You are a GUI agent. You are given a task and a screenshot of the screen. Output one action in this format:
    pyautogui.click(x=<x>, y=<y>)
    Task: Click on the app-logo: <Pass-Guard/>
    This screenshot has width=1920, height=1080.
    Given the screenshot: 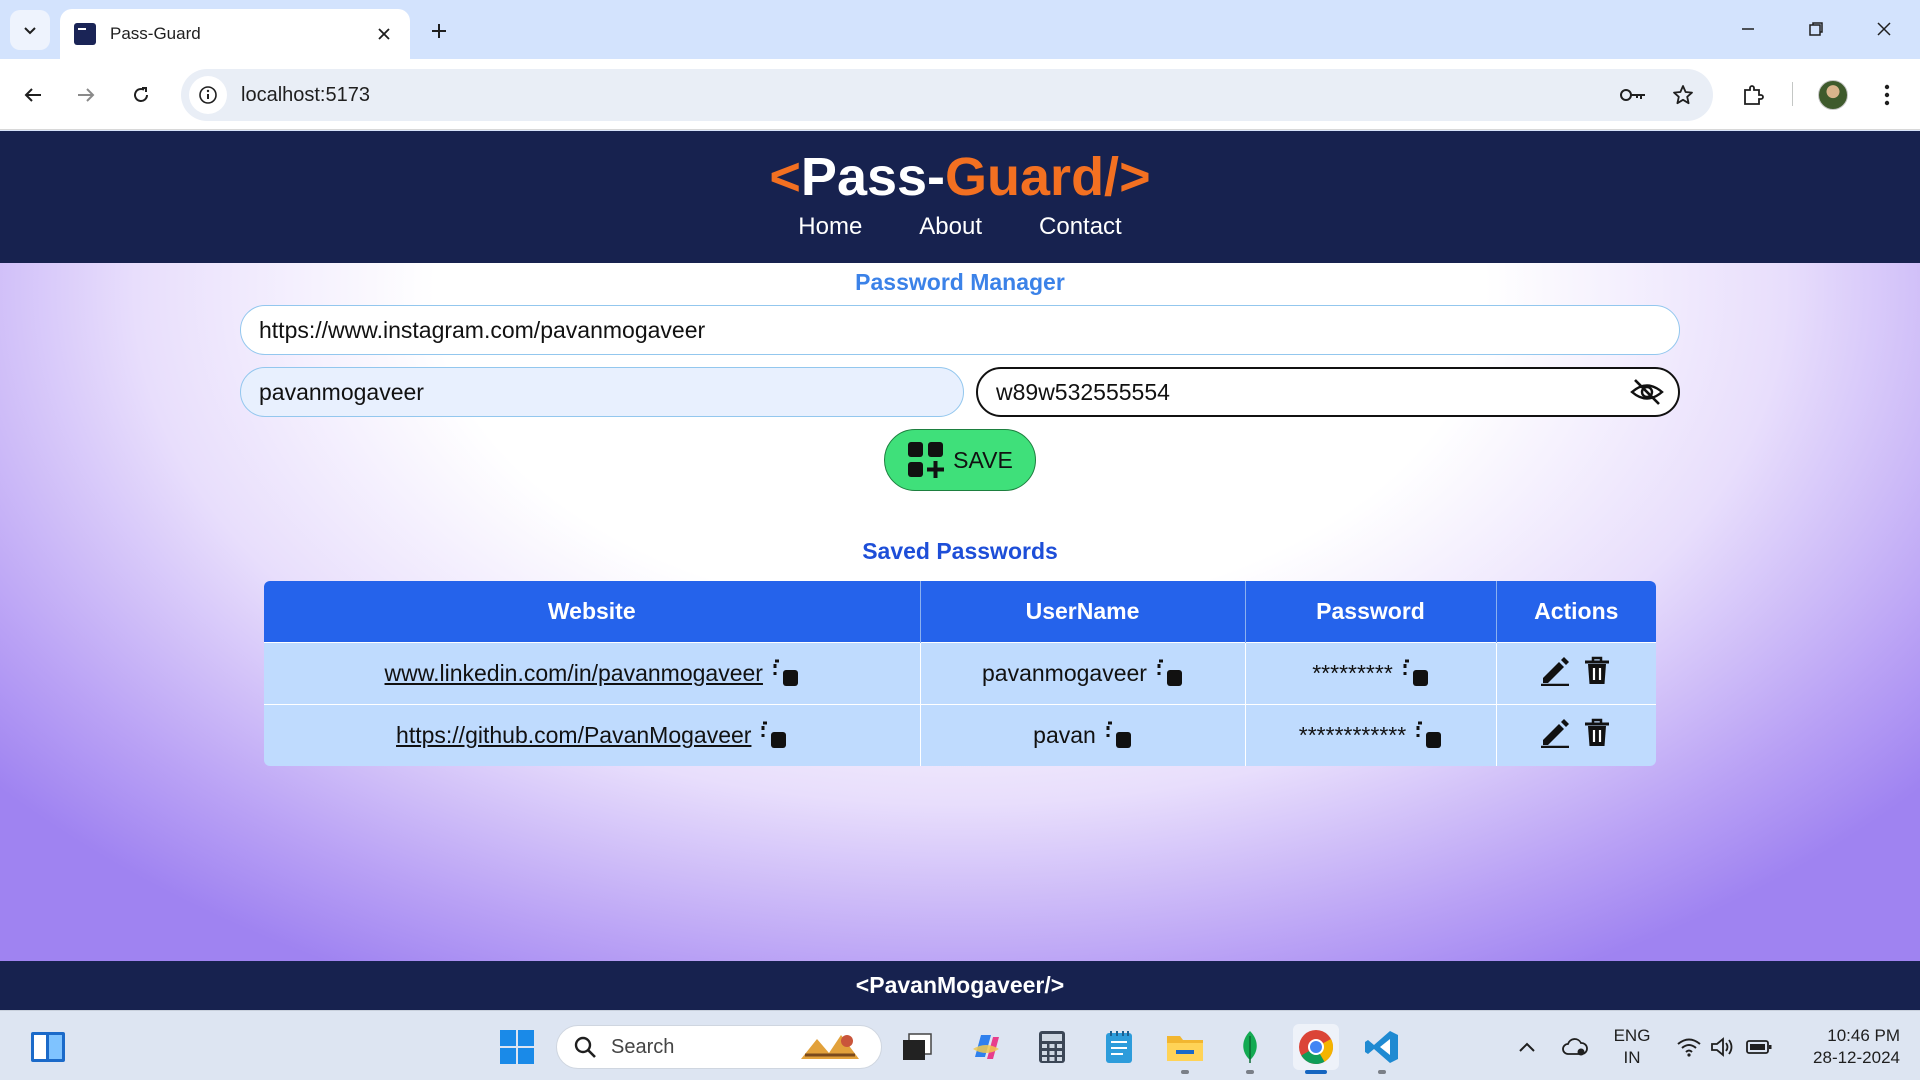 What is the action you would take?
    pyautogui.click(x=960, y=177)
    